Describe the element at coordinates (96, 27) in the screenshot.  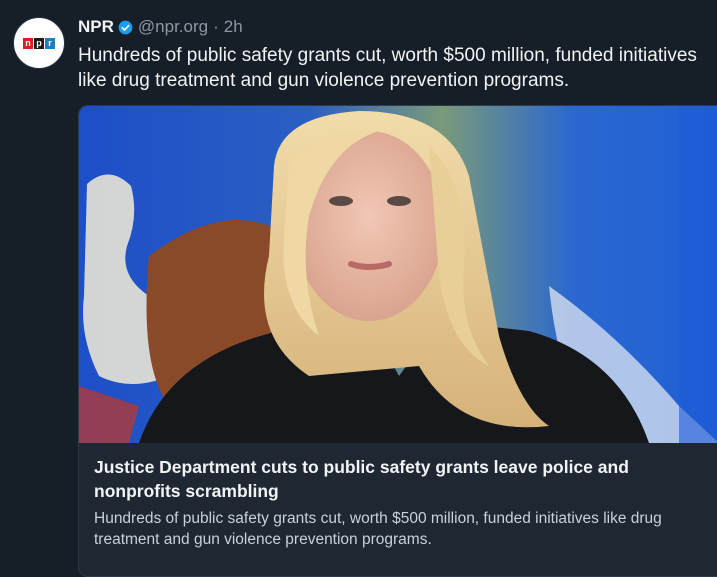
I see `author-name: NPR` at that location.